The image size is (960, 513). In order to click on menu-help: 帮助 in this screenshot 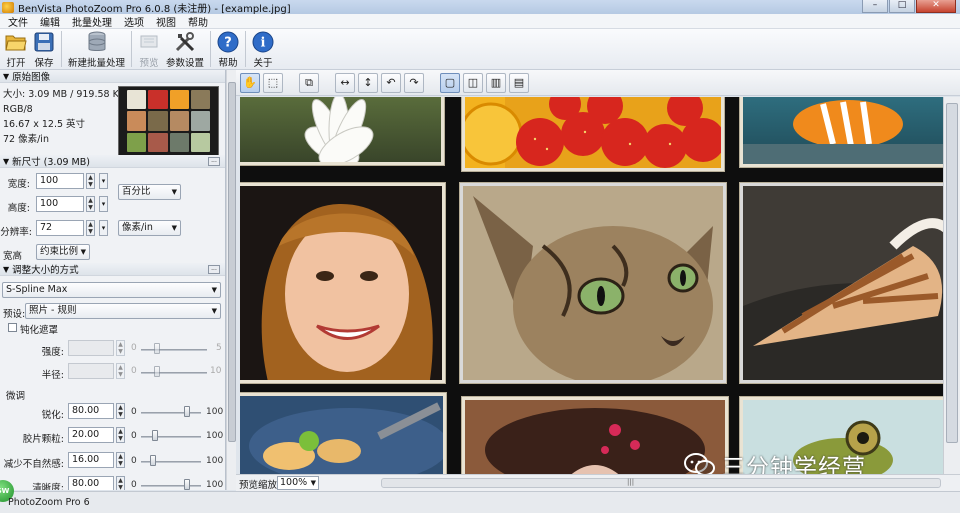, I will do `click(198, 21)`.